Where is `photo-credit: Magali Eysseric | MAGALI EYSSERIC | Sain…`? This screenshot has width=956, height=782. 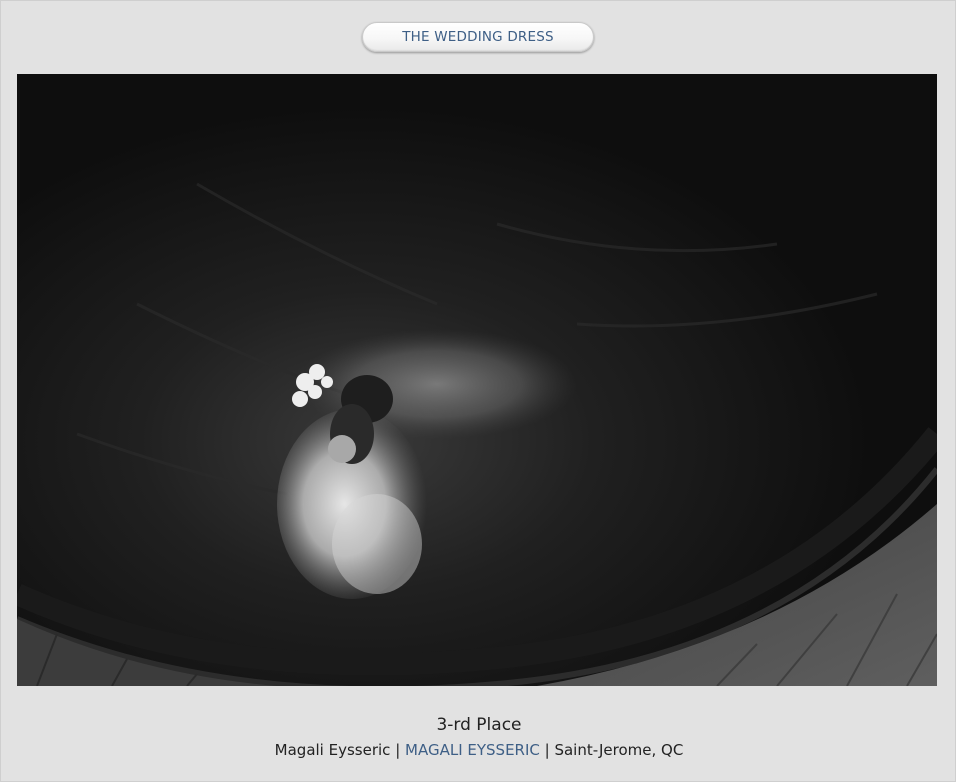
photo-credit: Magali Eysseric | MAGALI EYSSERIC | Sain… is located at coordinates (478, 750).